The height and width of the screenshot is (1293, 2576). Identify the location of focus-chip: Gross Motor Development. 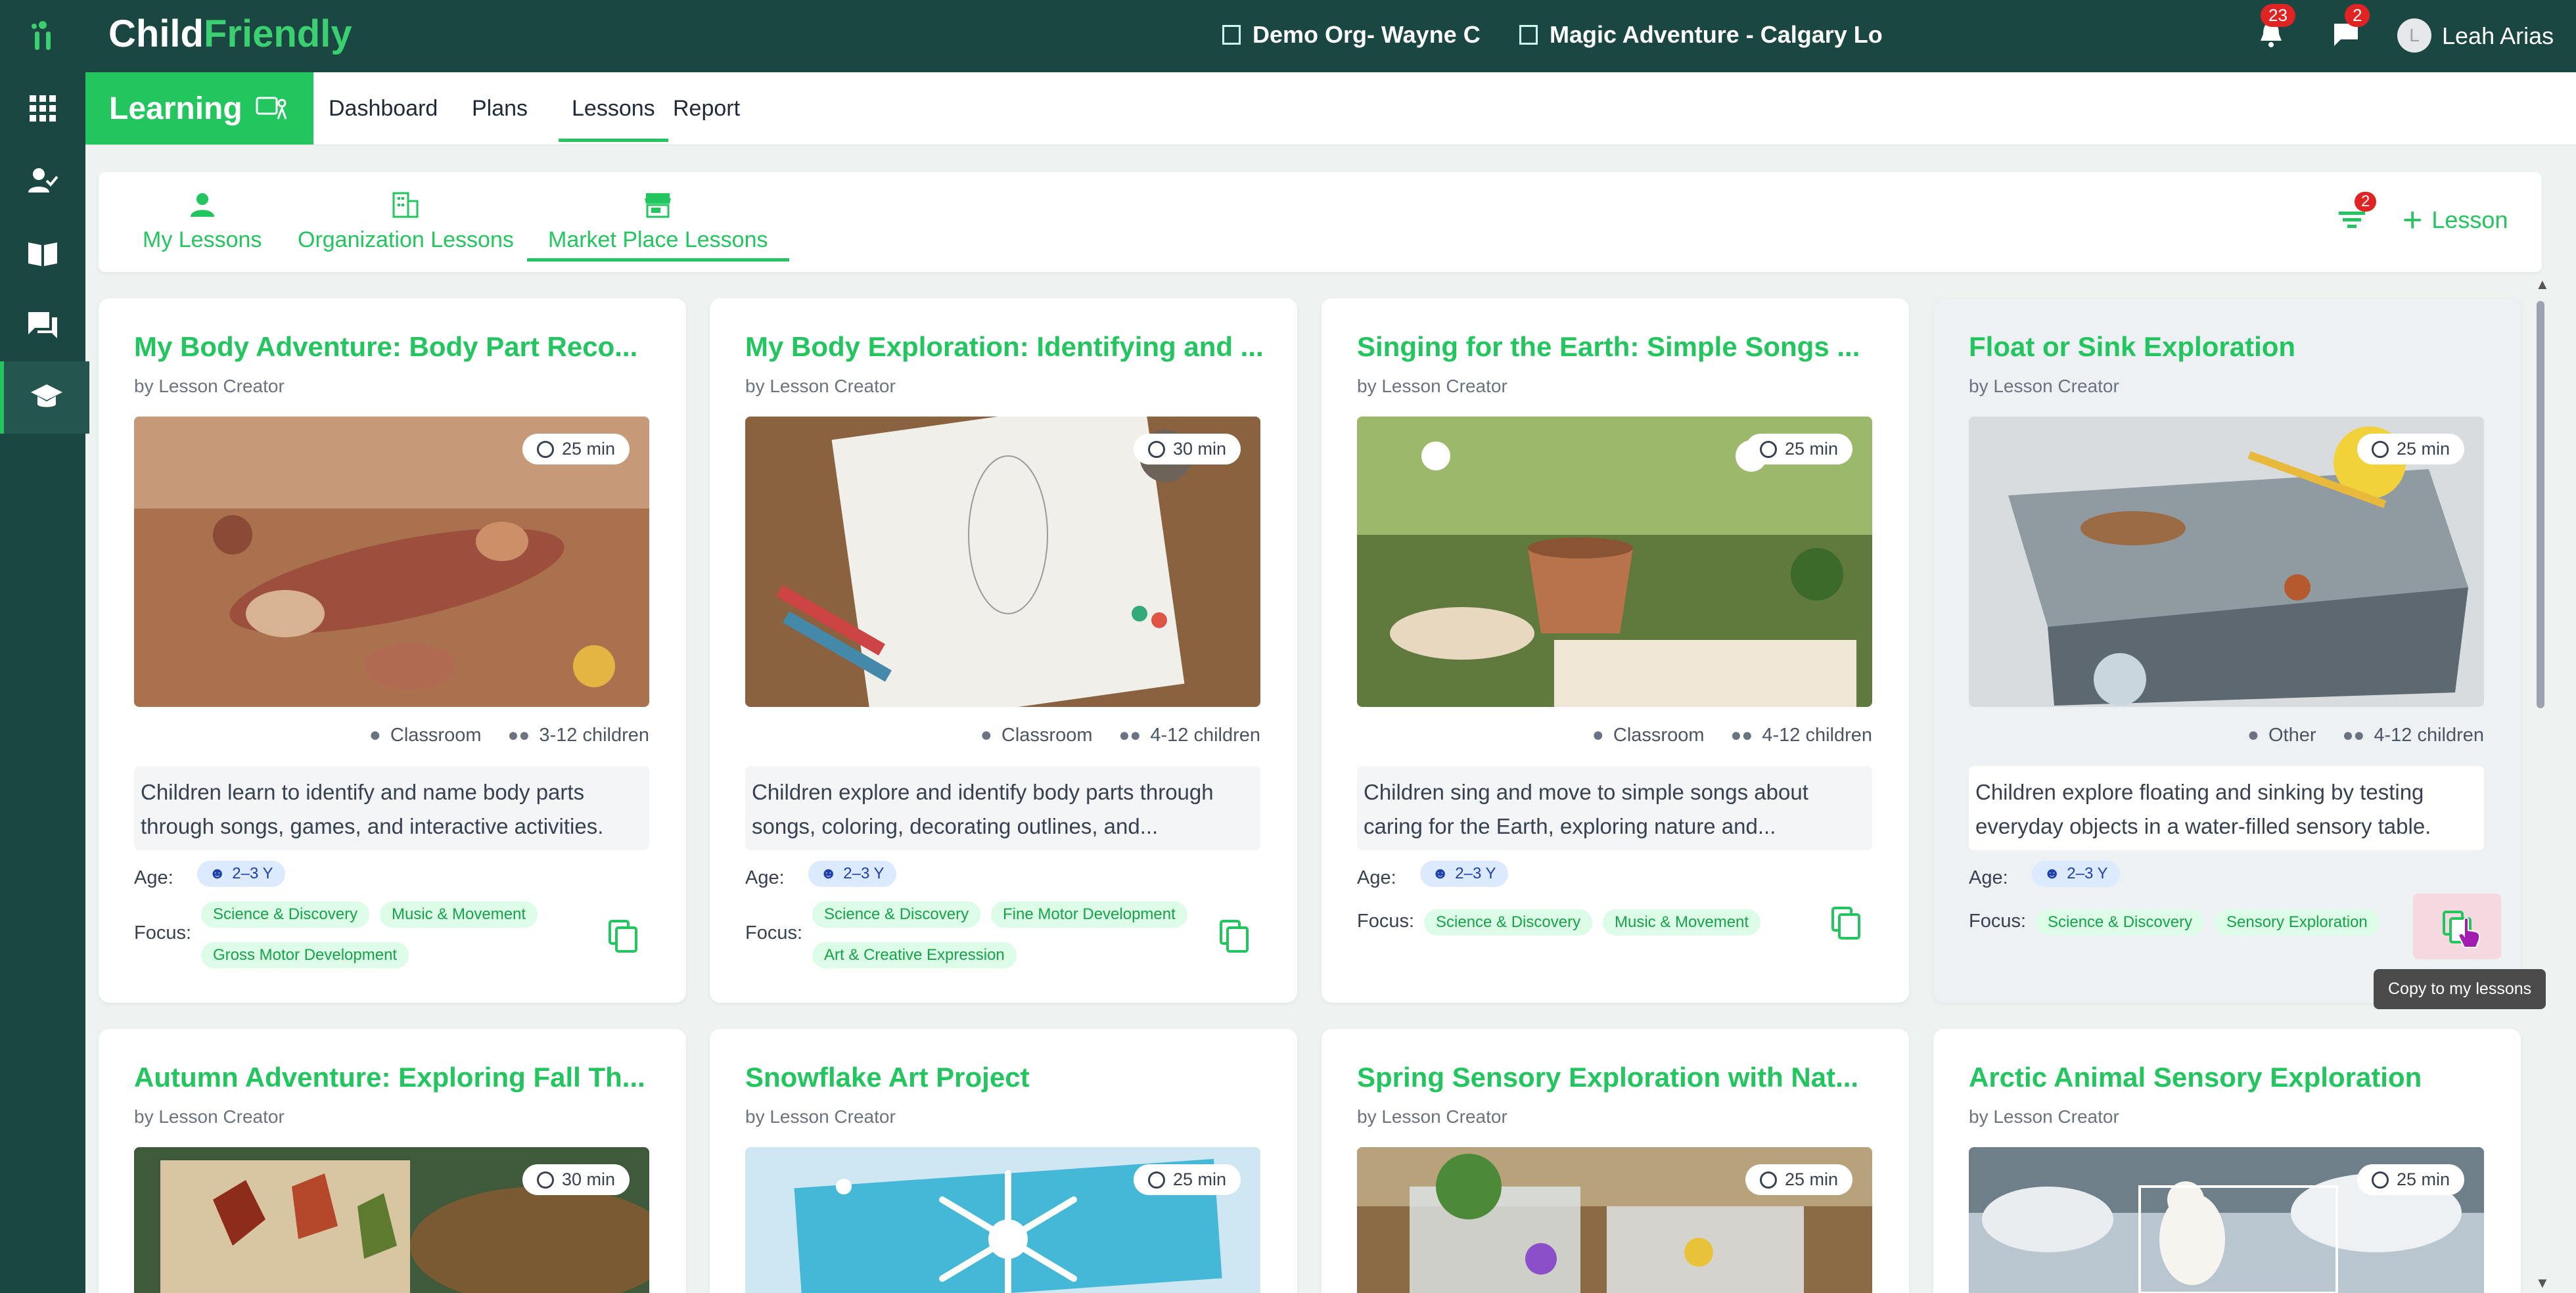
(305, 955).